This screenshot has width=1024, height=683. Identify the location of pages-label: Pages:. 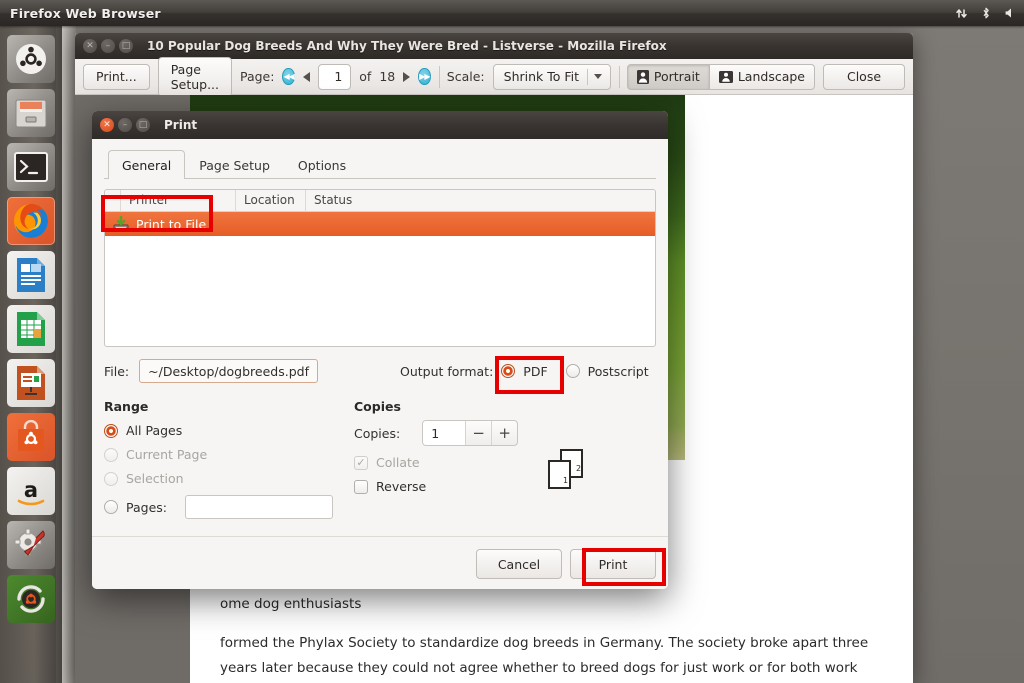
(146, 507).